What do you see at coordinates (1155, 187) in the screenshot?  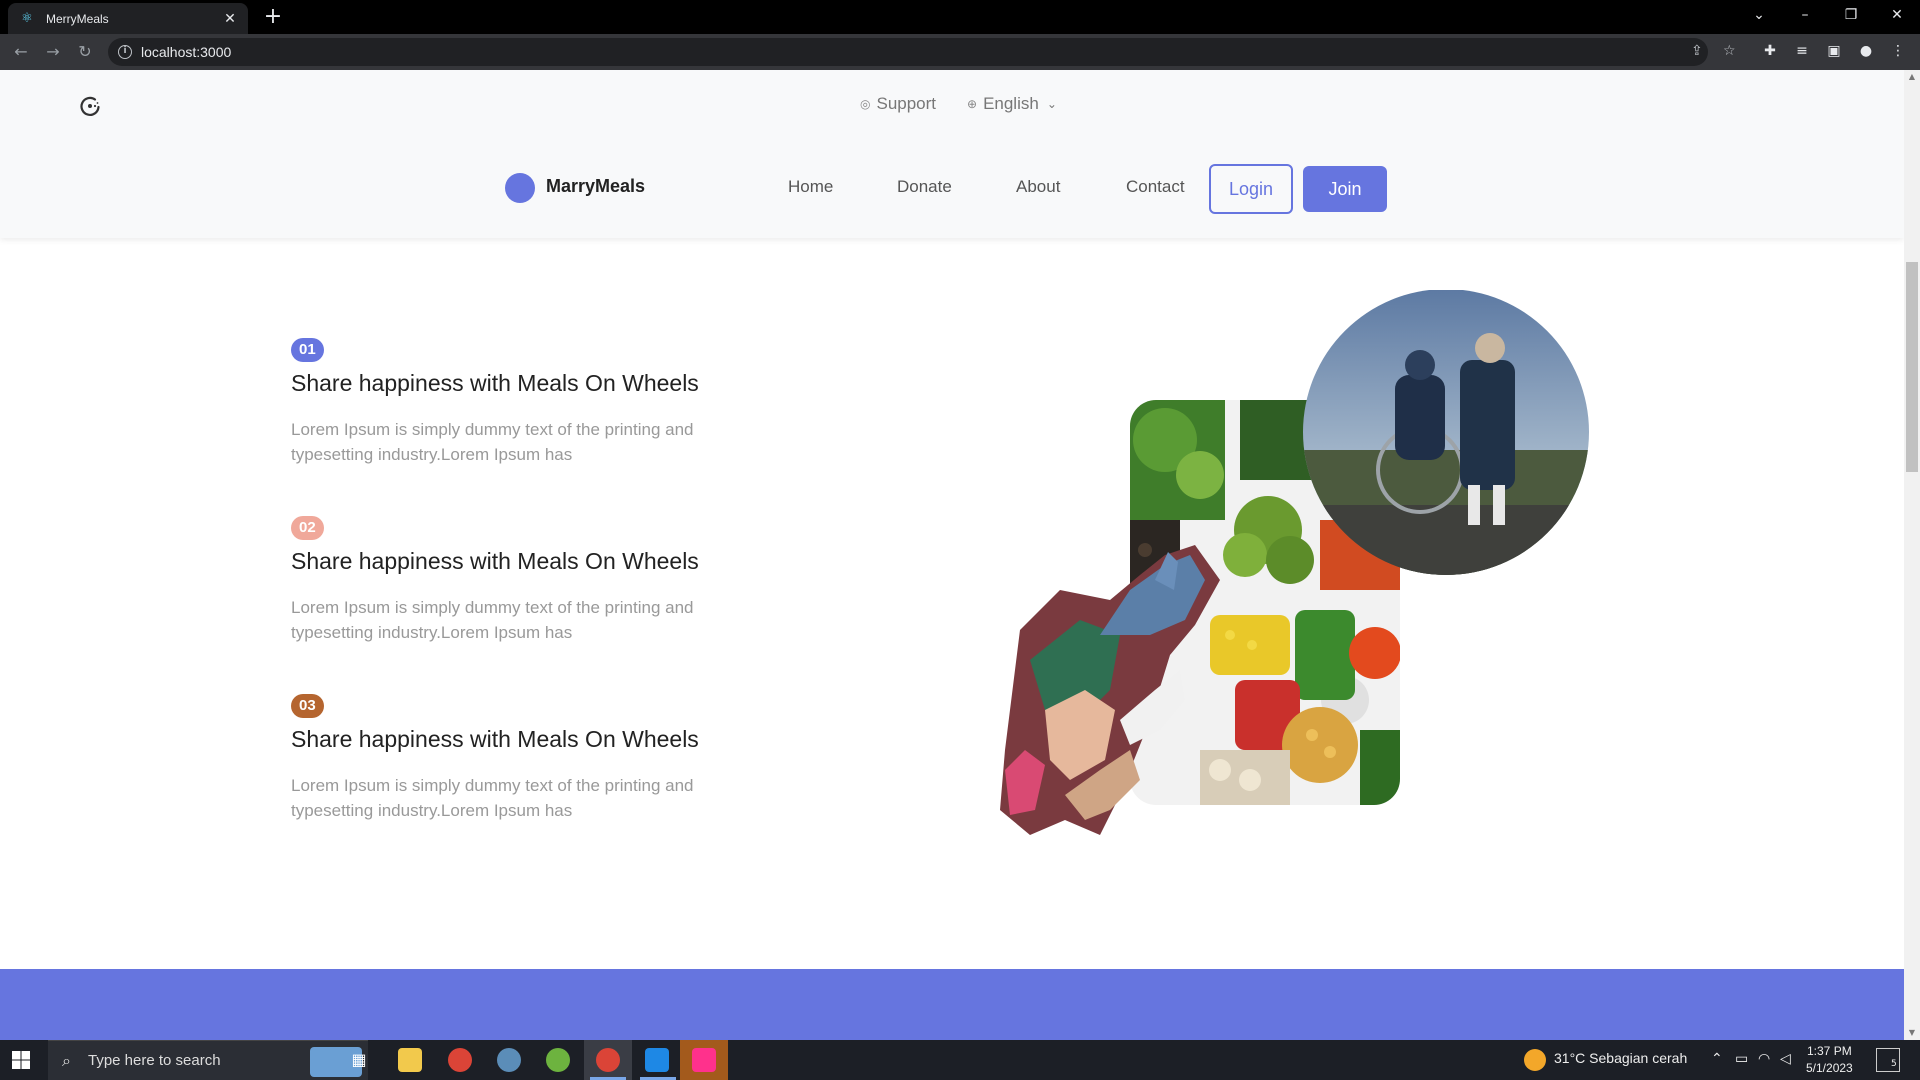 I see `nav-contact: Contact` at bounding box center [1155, 187].